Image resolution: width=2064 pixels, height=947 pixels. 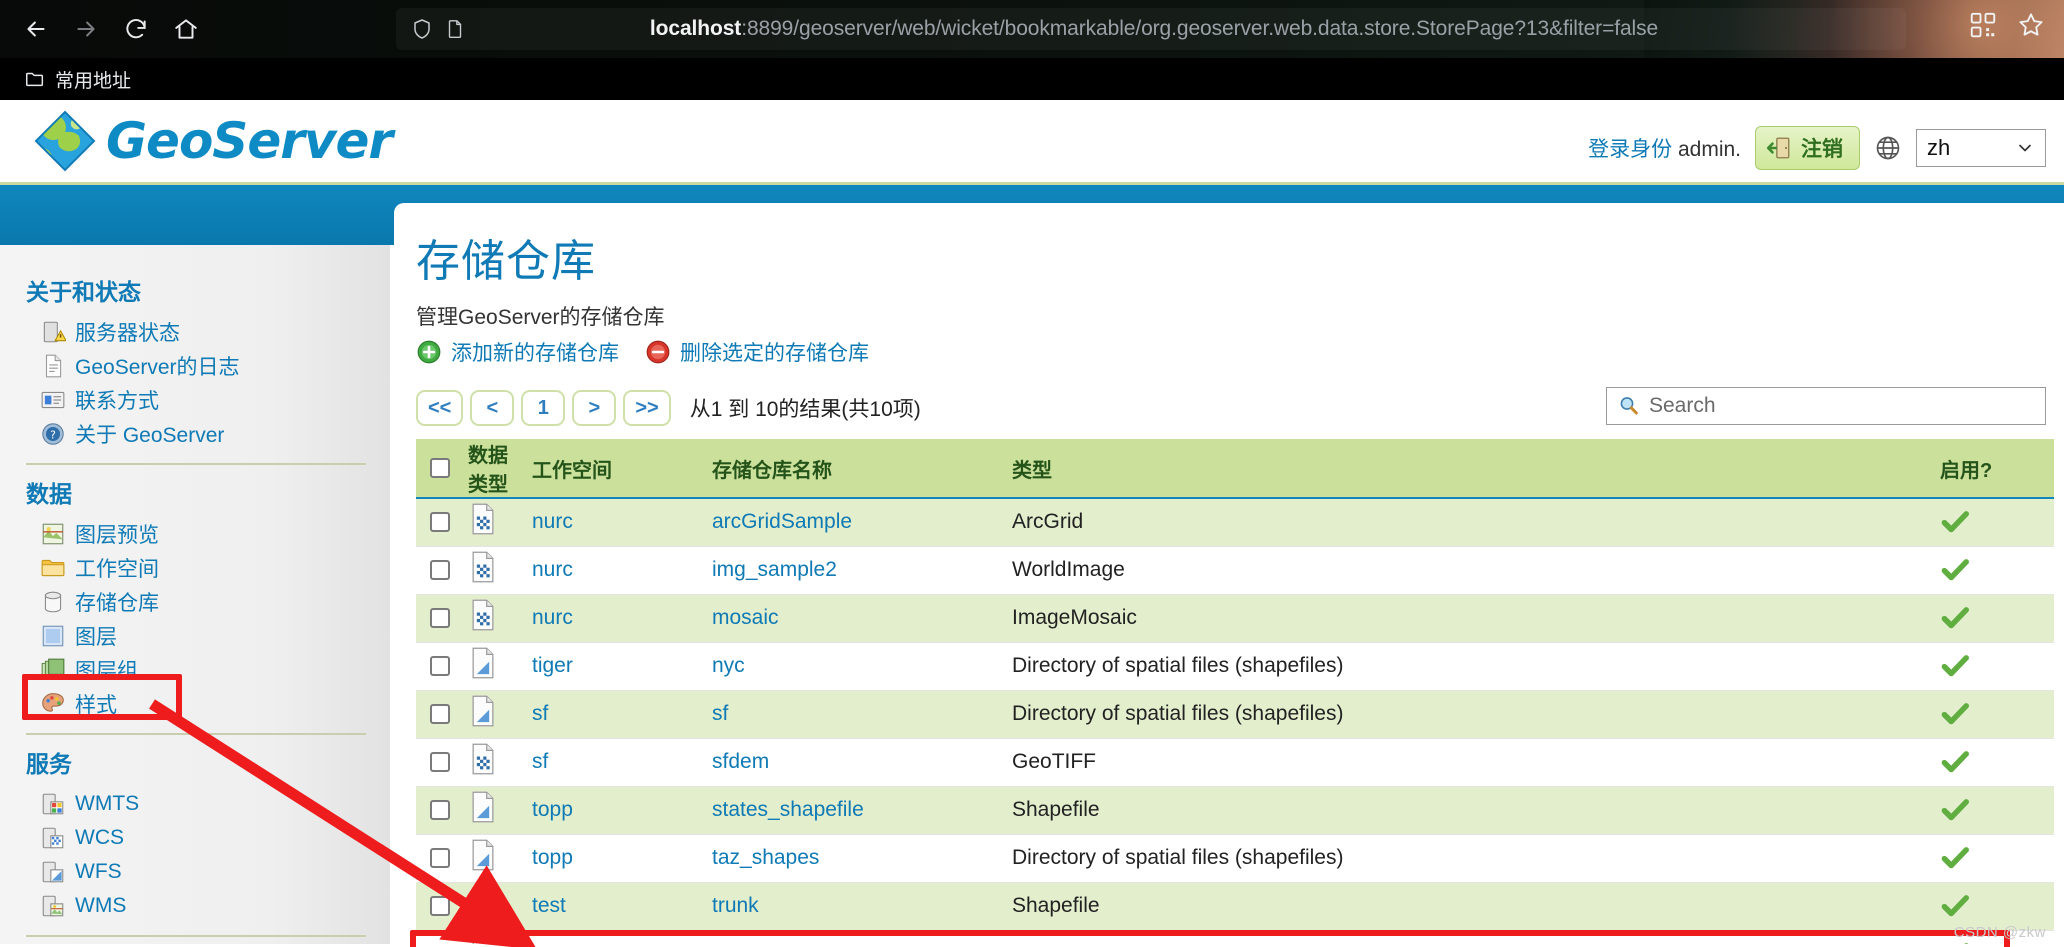 What do you see at coordinates (552, 665) in the screenshot?
I see `workspace-link: tiger` at bounding box center [552, 665].